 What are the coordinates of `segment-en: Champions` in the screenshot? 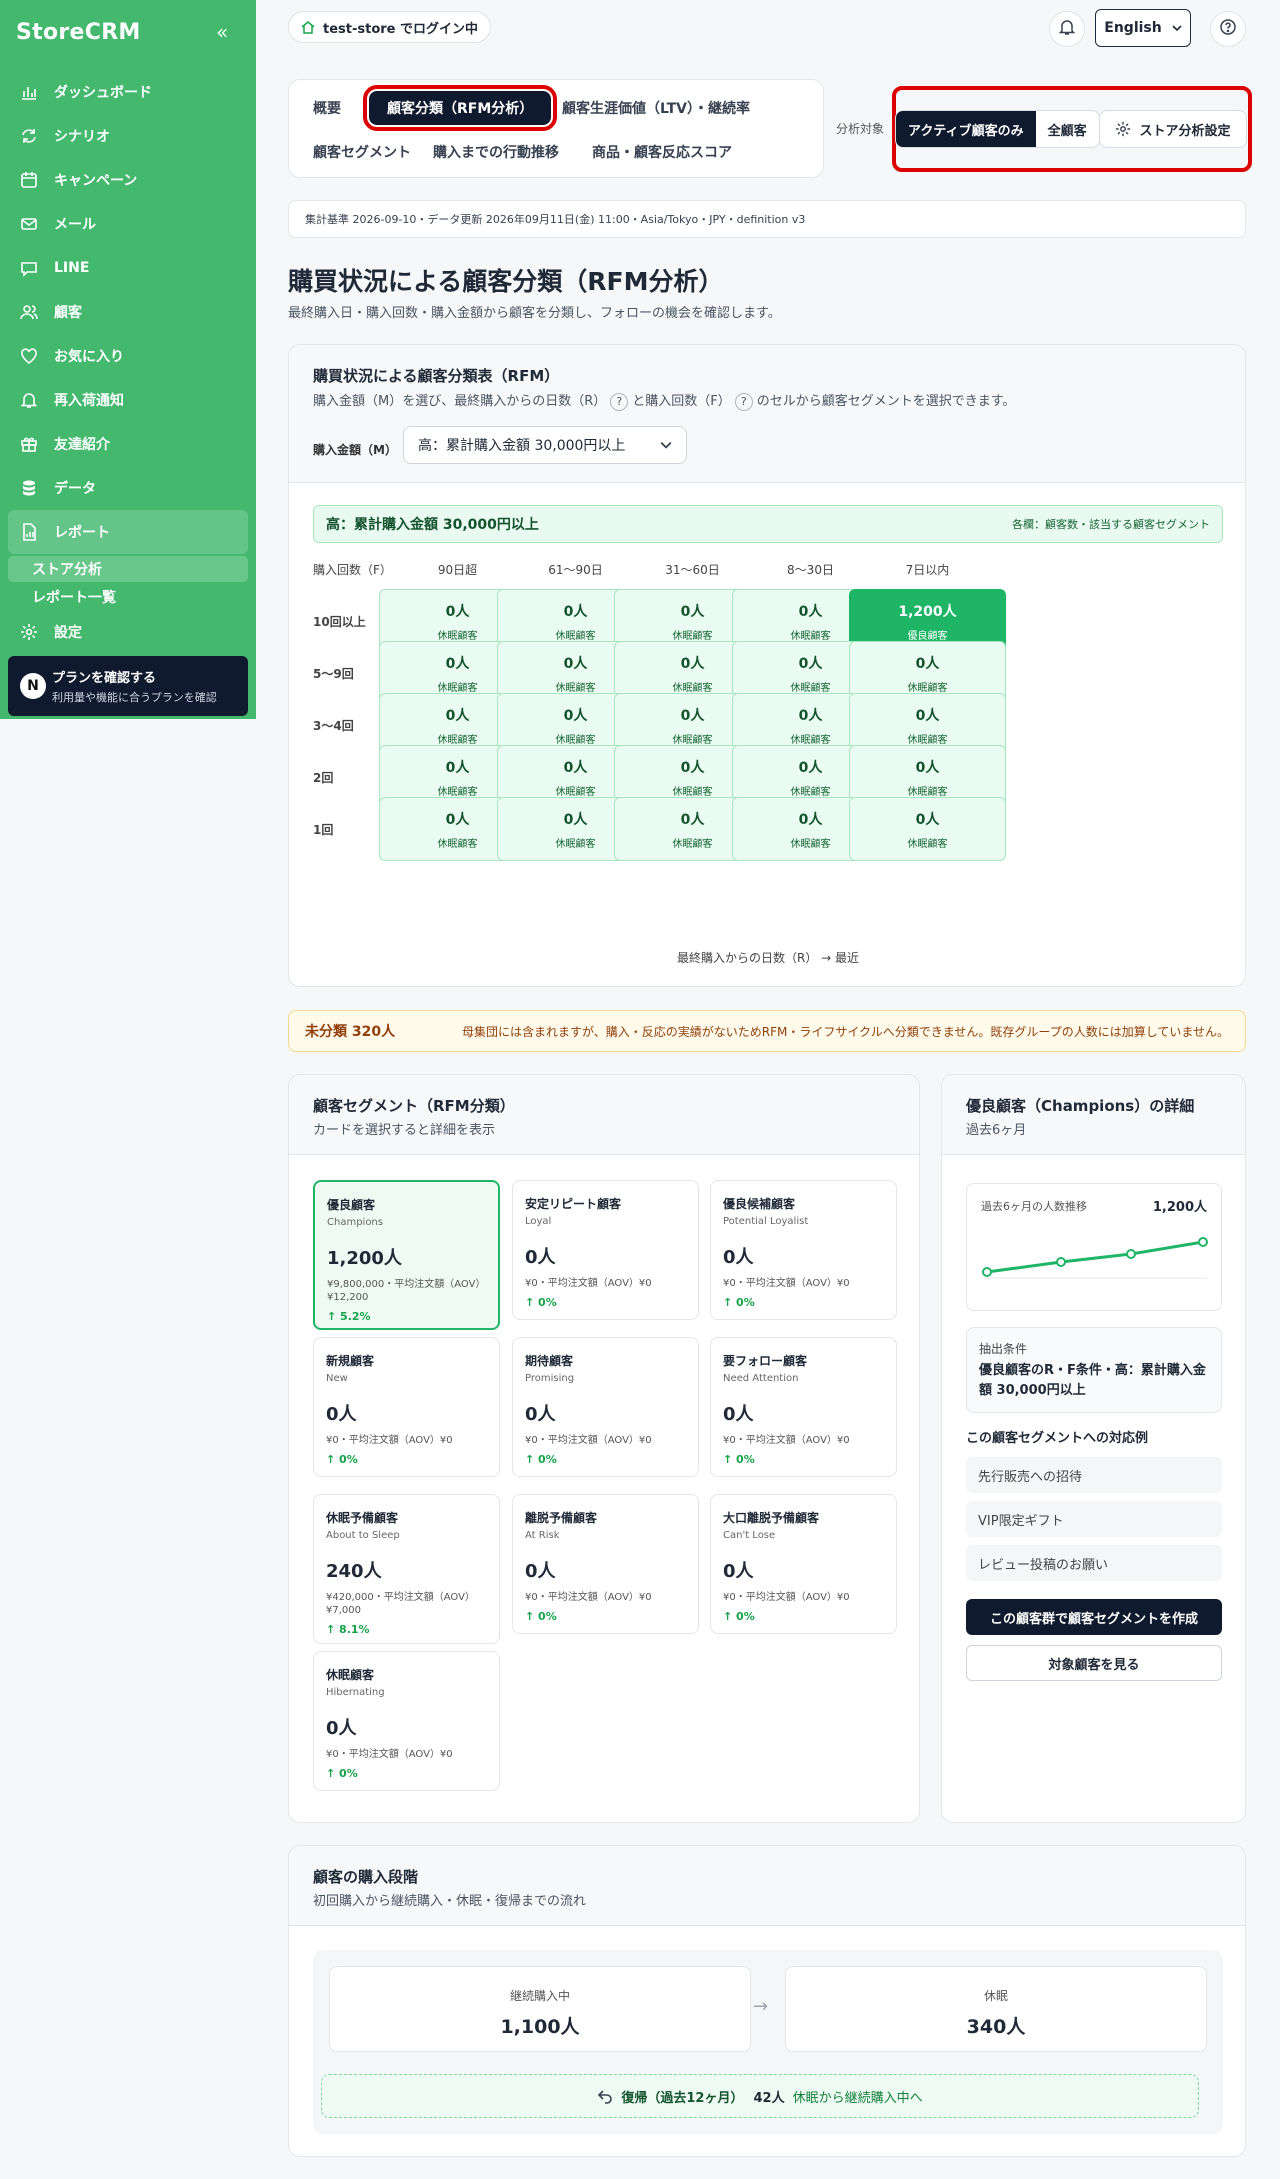 It's located at (355, 1222).